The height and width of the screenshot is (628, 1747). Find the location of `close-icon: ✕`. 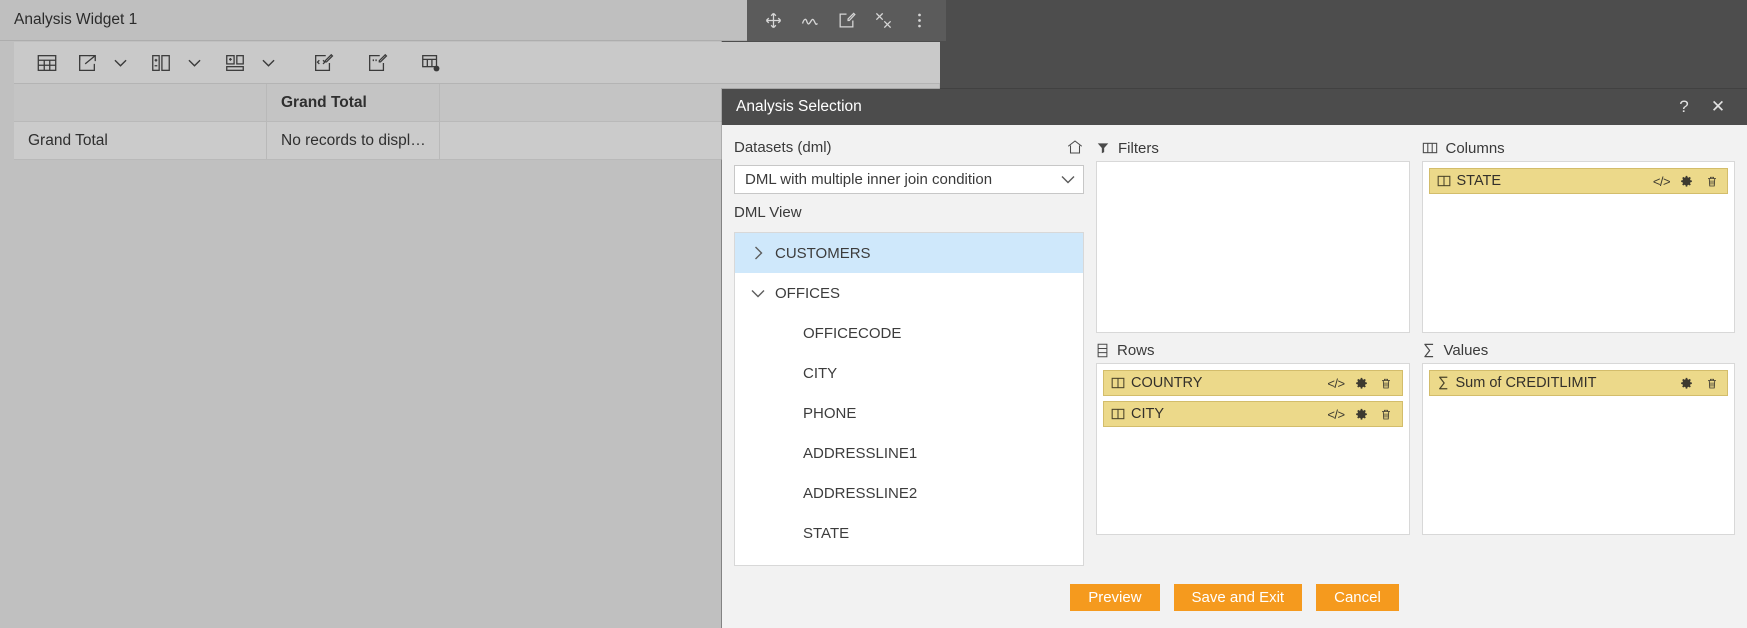

close-icon: ✕ is located at coordinates (1718, 107).